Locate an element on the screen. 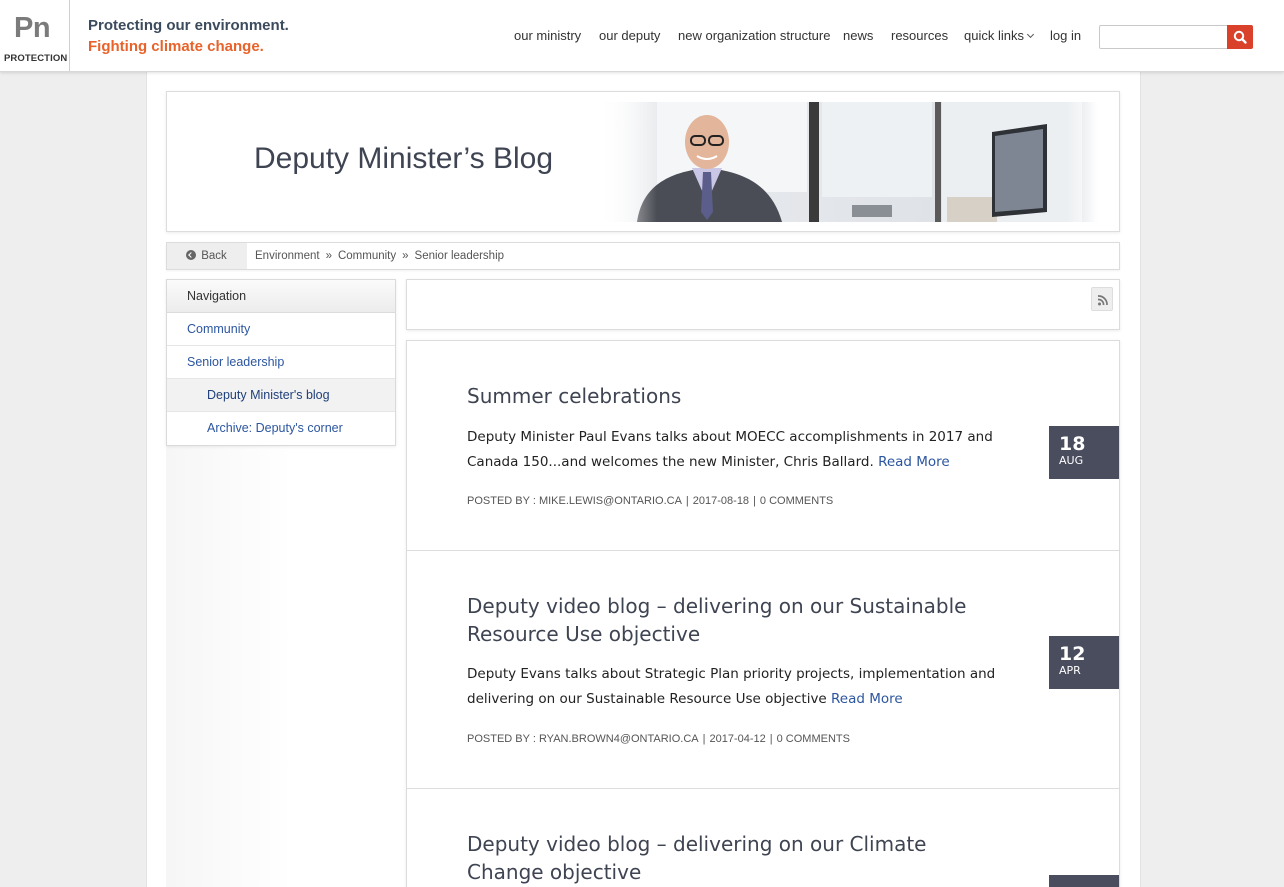 This screenshot has height=887, width=1284. sidebar-item-archive-deputys-corner: Archive: Deputy's corner is located at coordinates (281, 428).